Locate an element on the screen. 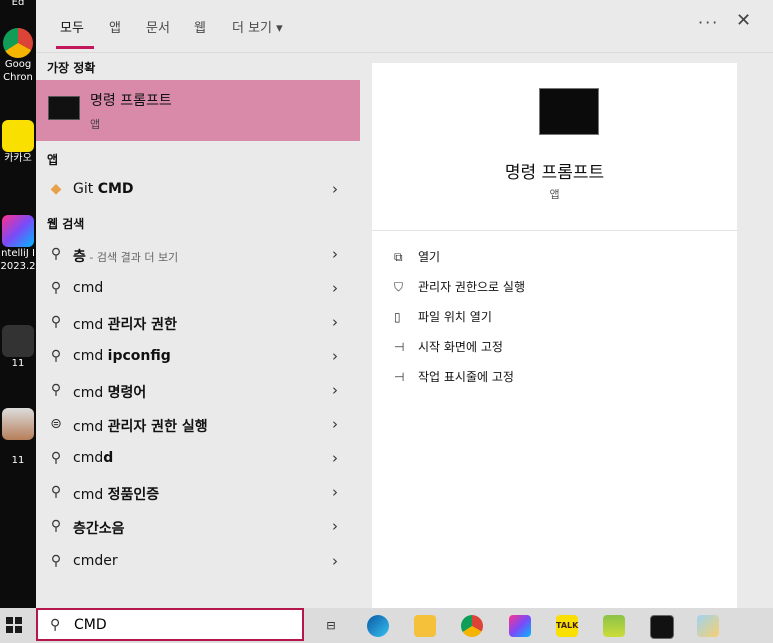 The width and height of the screenshot is (773, 643). list-item: ⚲ cmdd › is located at coordinates (198, 458).